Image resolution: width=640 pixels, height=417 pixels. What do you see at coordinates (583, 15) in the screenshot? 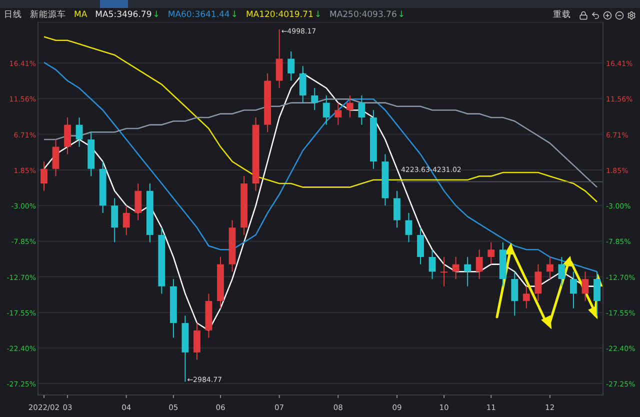
I see `lock-icon` at bounding box center [583, 15].